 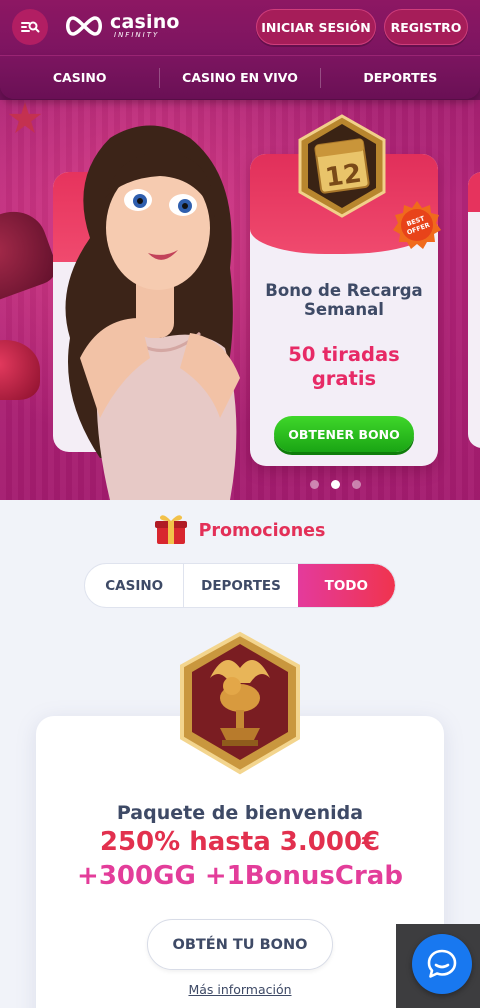 I want to click on nav-item-live-casino: CASINO EN VIVO, so click(x=239, y=77).